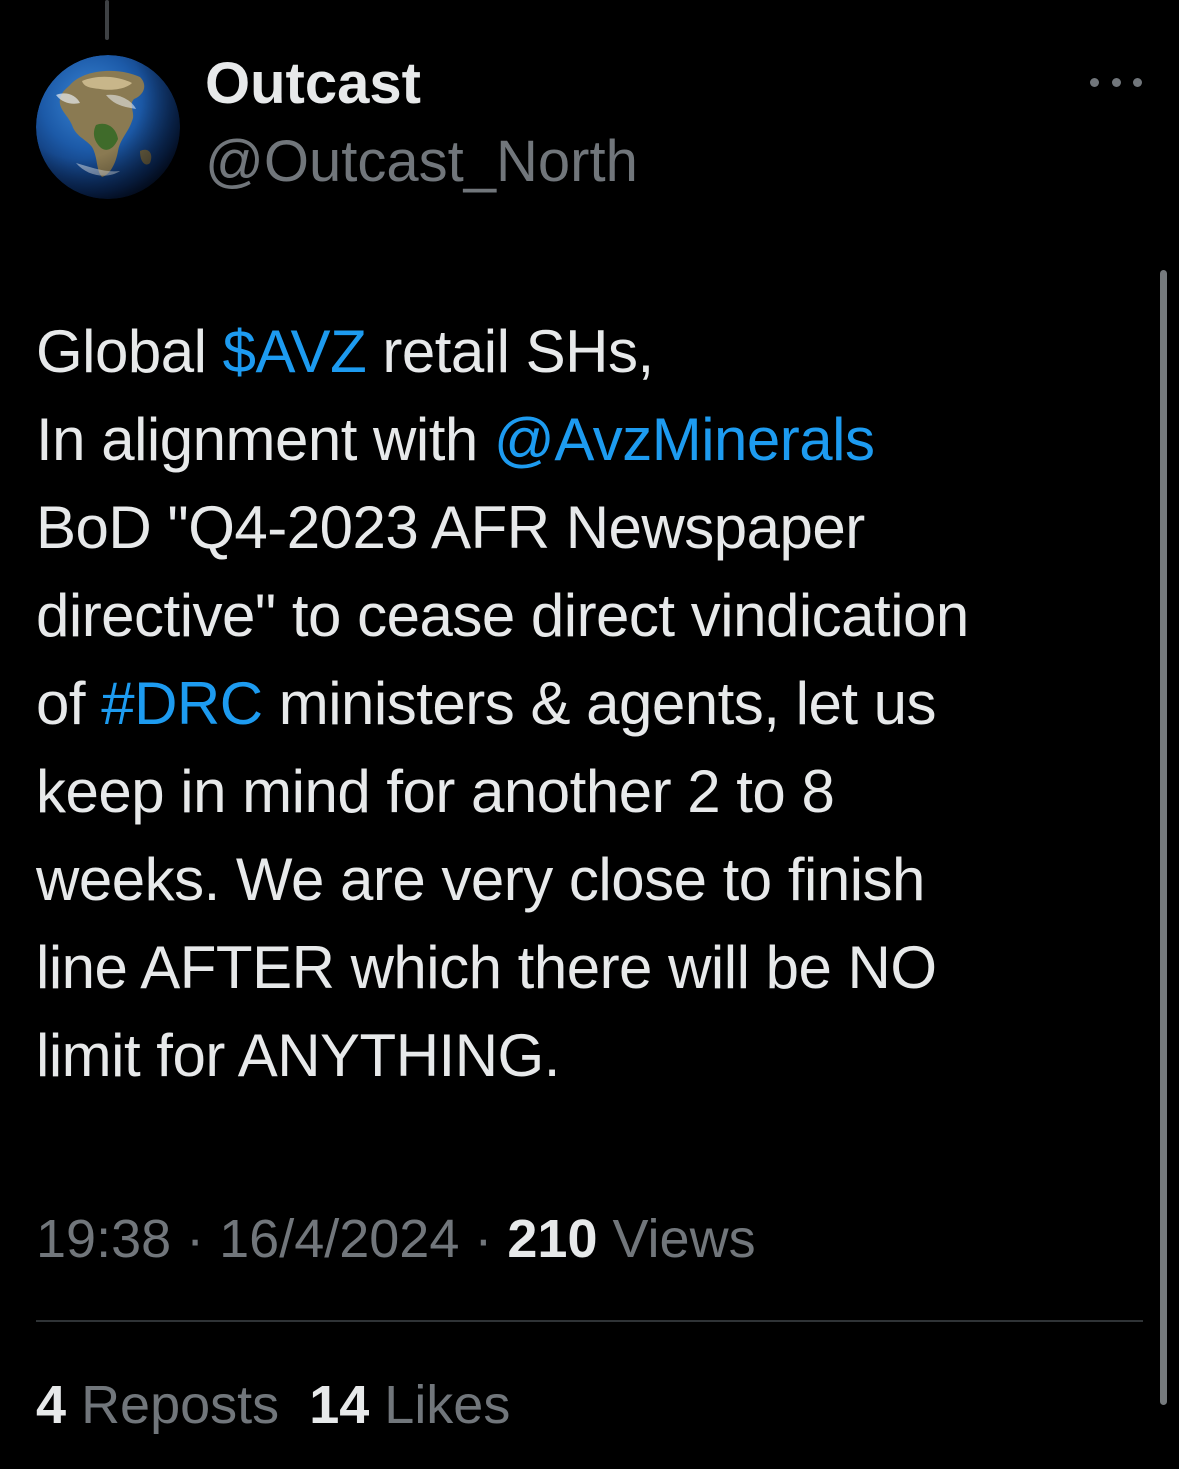  What do you see at coordinates (51, 1405) in the screenshot?
I see `reposts-count: 4` at bounding box center [51, 1405].